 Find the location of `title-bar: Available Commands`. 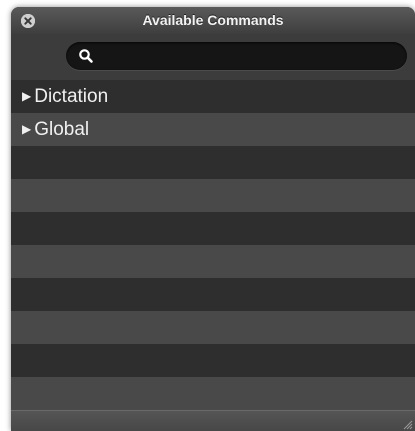

title-bar: Available Commands is located at coordinates (213, 20).